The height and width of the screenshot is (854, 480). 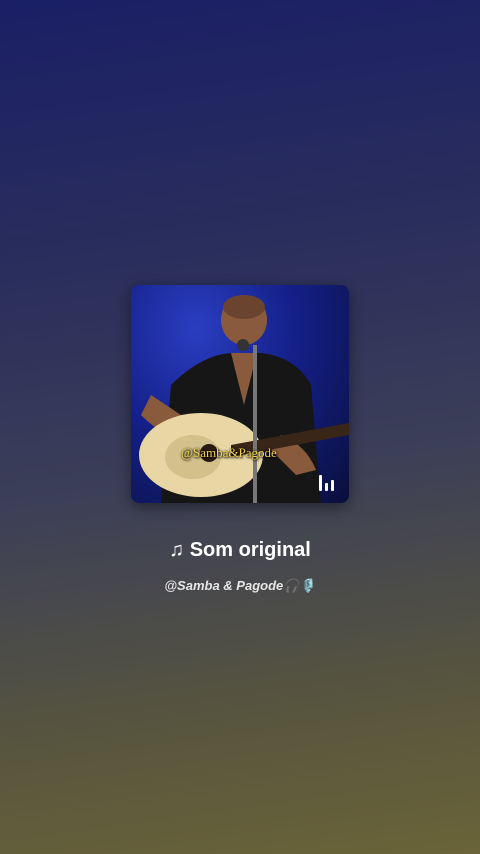 I want to click on track-artist-row: @Samba & Pagode🎧🎙️, so click(x=240, y=586).